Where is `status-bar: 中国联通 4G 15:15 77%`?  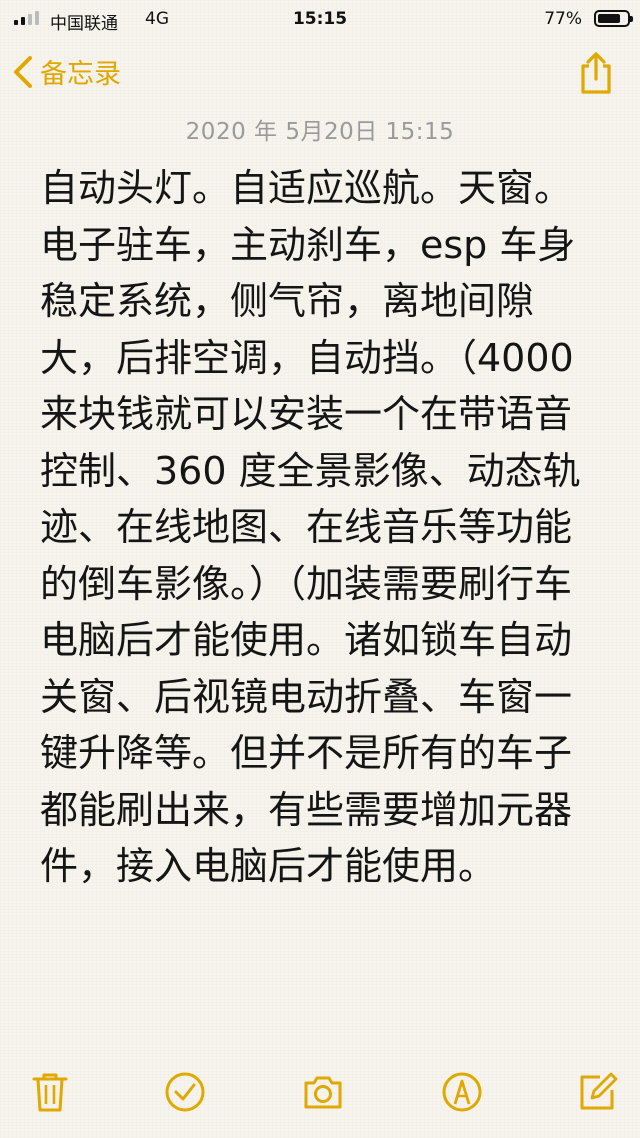 status-bar: 中国联通 4G 15:15 77% is located at coordinates (320, 20).